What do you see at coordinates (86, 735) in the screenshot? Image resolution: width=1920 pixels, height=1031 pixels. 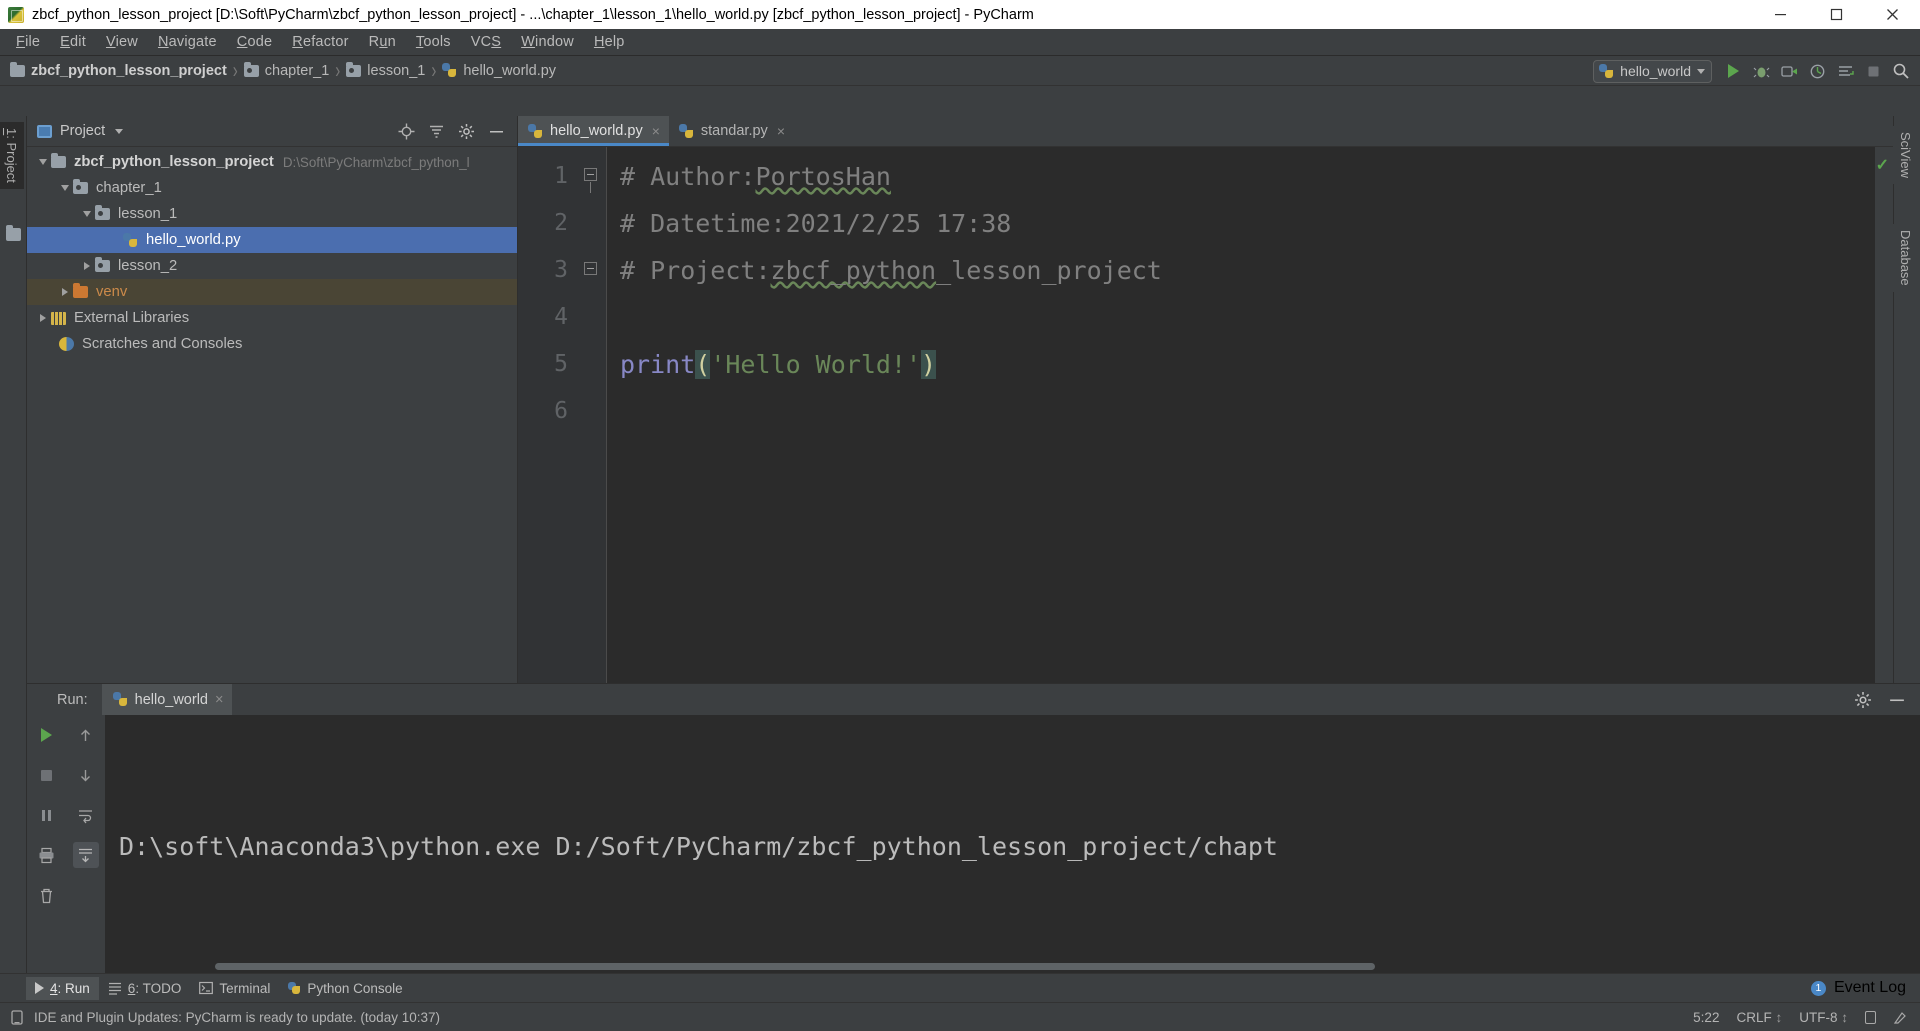 I see `up-stacktrace-button` at bounding box center [86, 735].